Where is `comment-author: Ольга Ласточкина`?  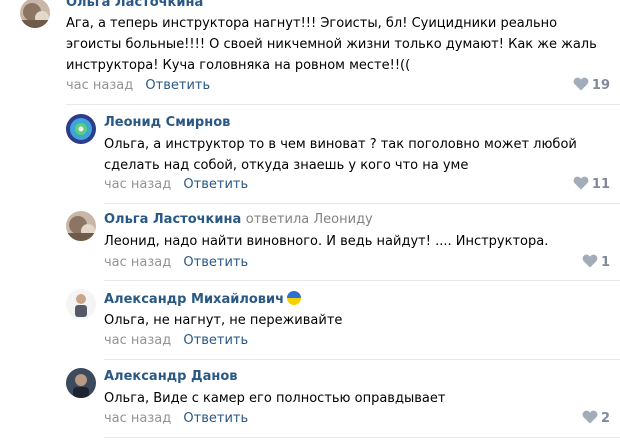 comment-author: Ольга Ласточкина is located at coordinates (134, 5).